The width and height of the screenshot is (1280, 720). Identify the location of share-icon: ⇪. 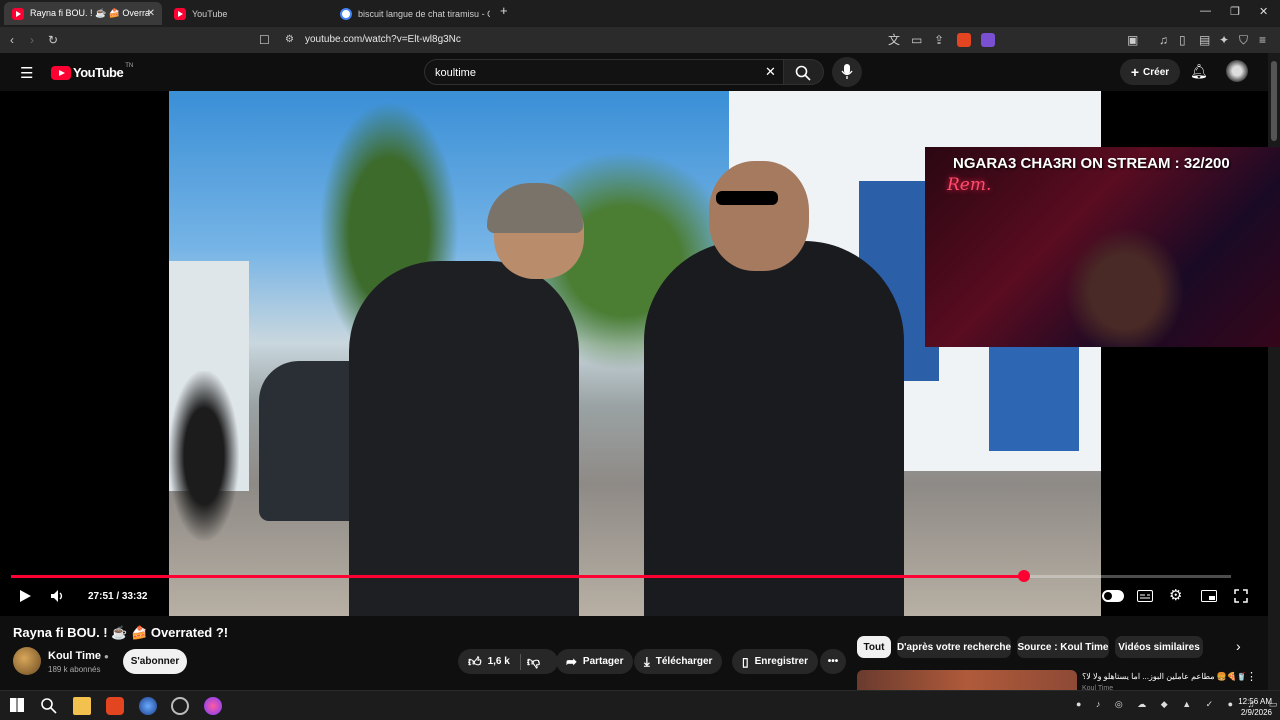
(939, 40).